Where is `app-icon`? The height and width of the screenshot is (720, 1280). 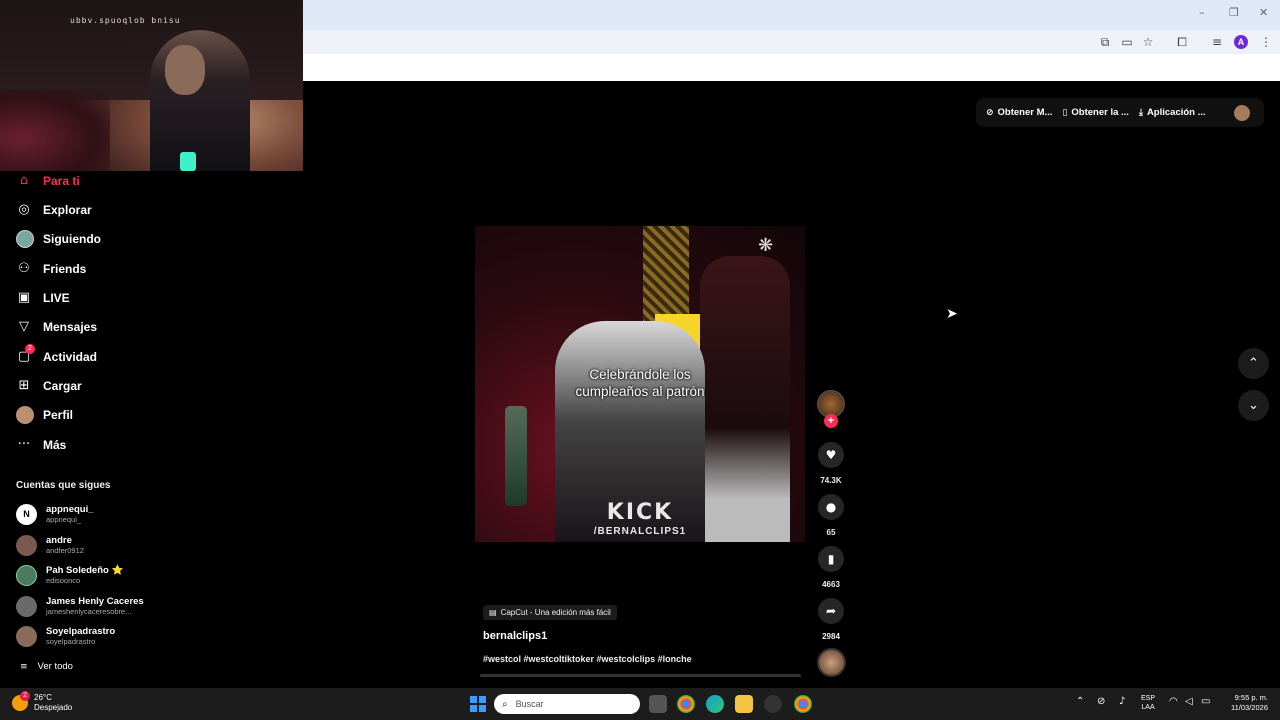
app-icon is located at coordinates (773, 704).